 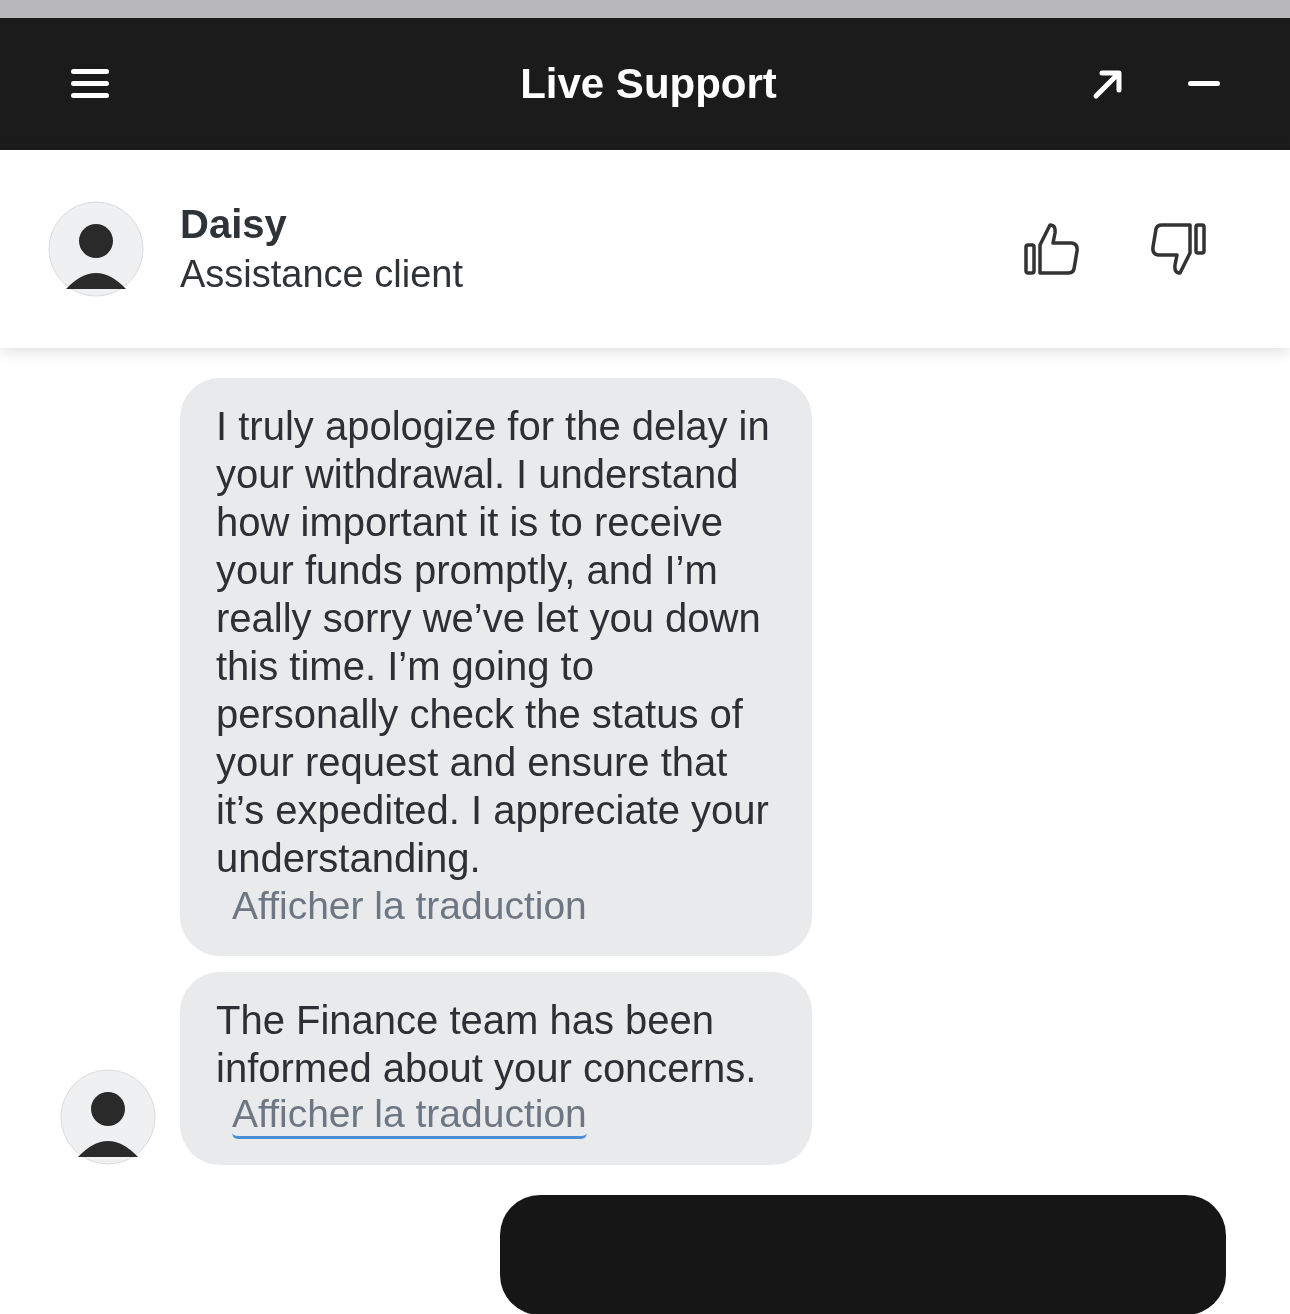 What do you see at coordinates (1178, 249) in the screenshot?
I see `thumbs-down-icon` at bounding box center [1178, 249].